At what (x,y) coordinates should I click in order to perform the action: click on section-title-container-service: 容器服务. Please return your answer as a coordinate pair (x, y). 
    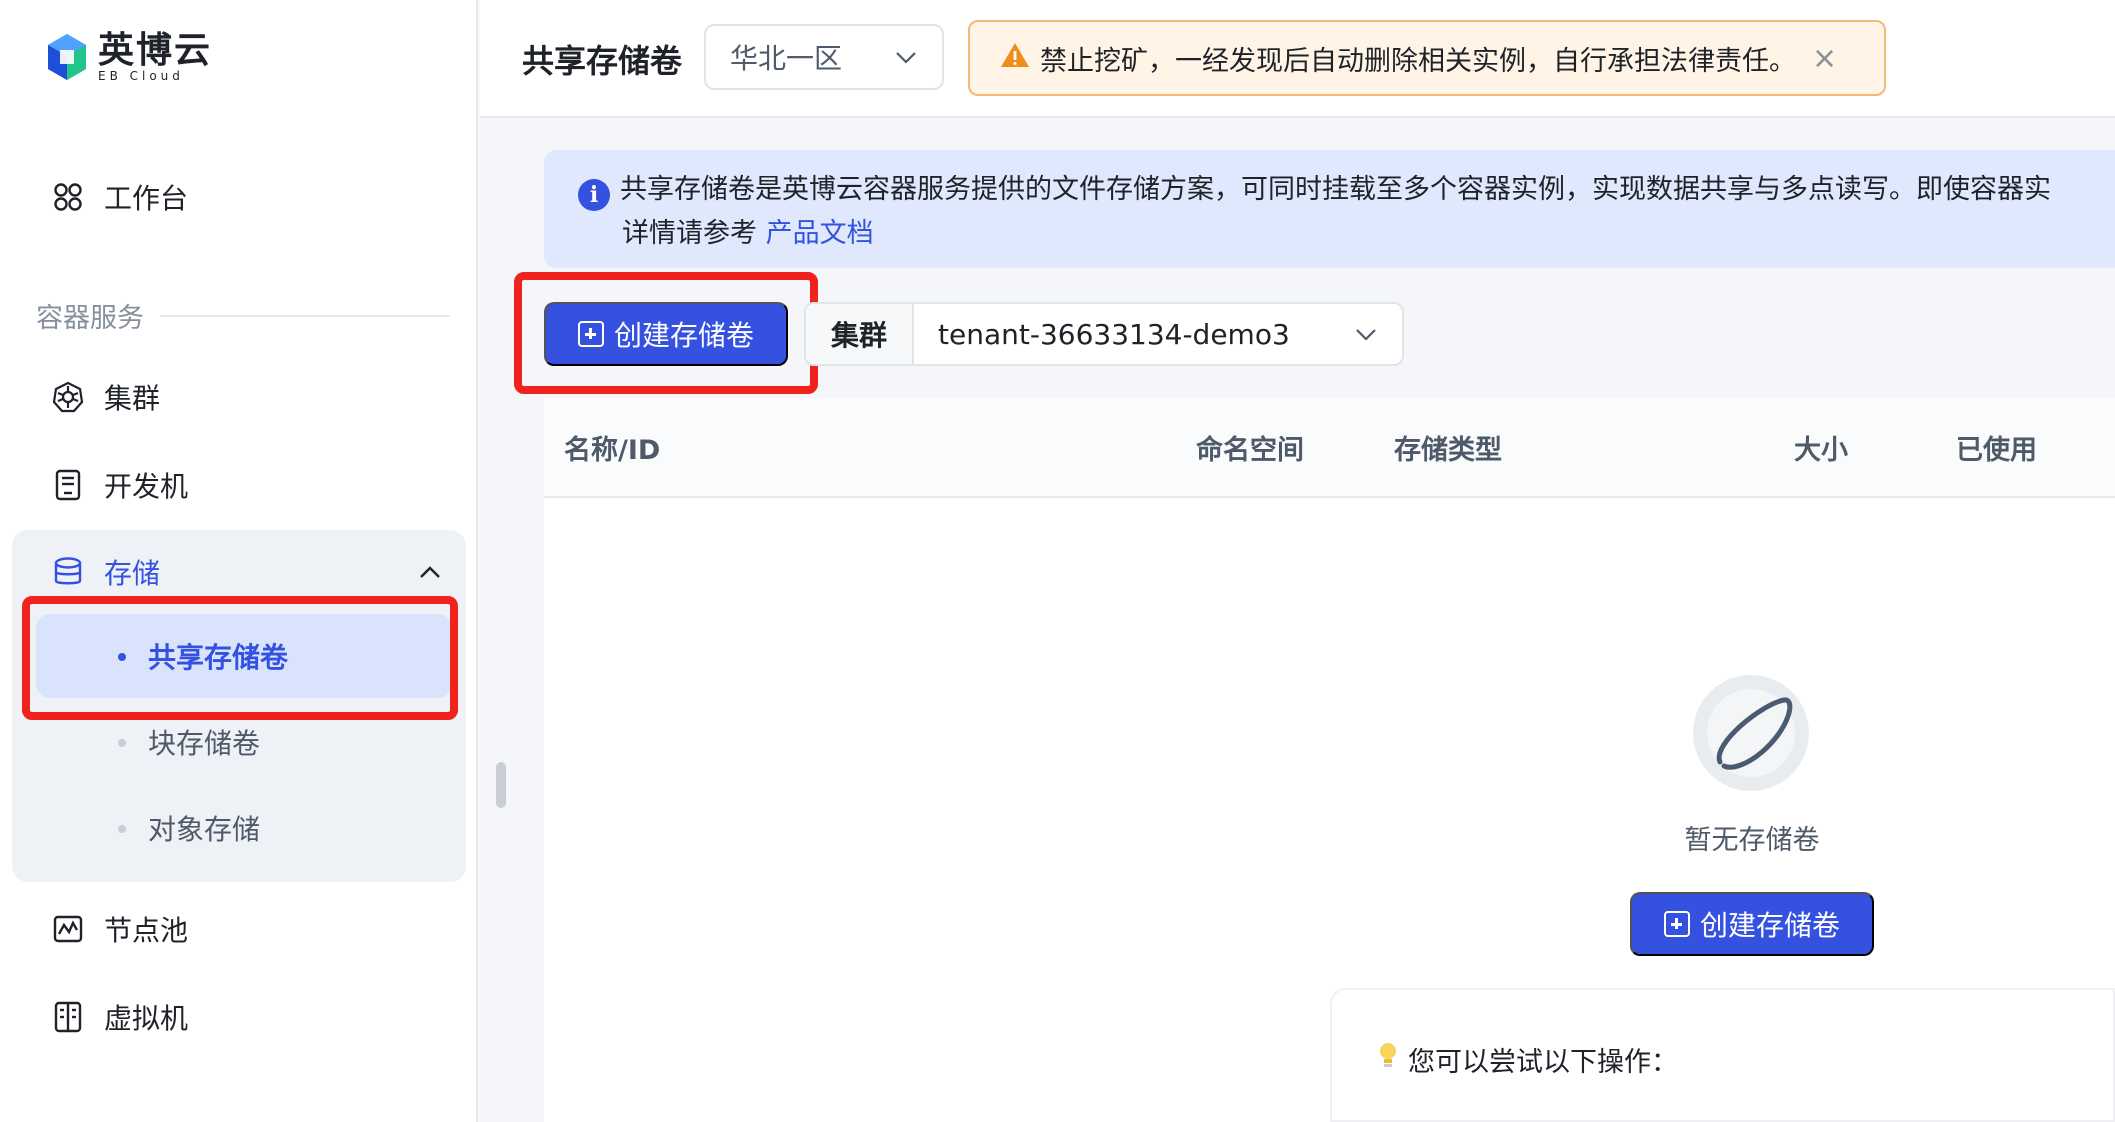
    Looking at the image, I should click on (243, 315).